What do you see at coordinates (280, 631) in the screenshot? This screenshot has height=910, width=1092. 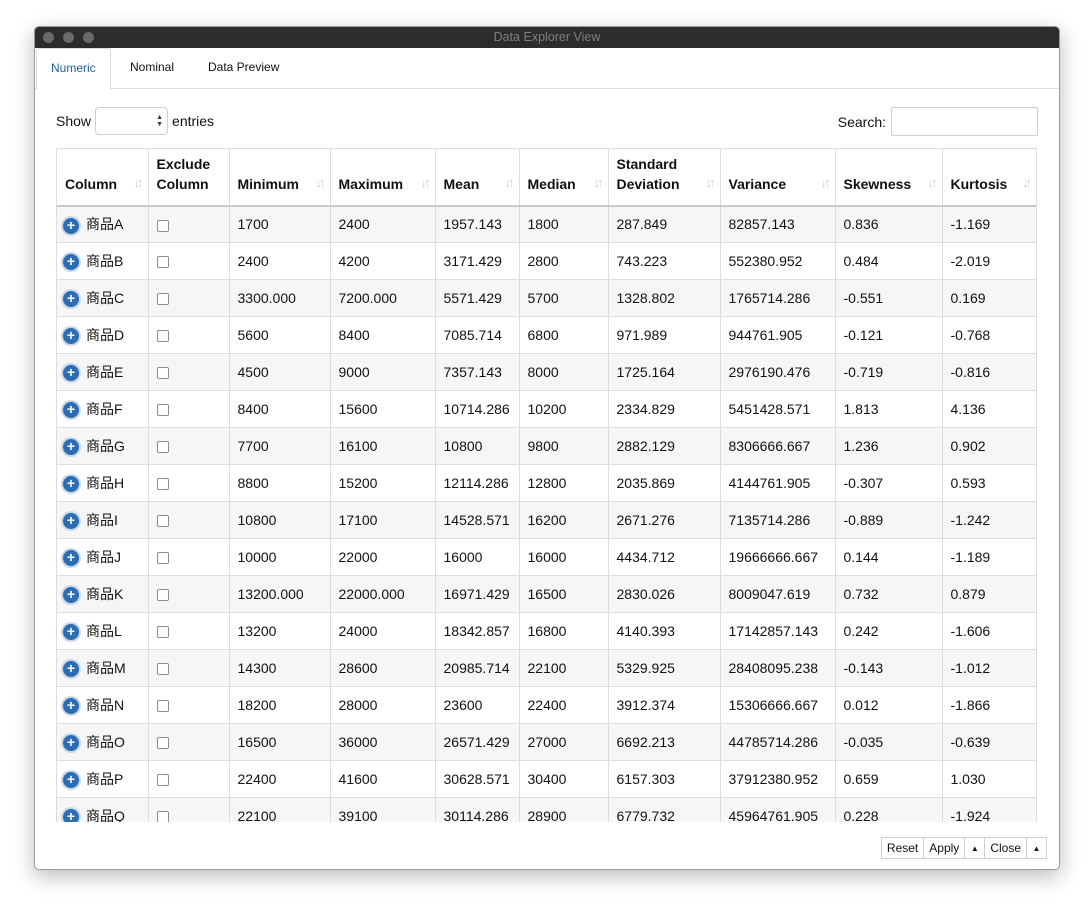 I see `table-cell: 13200` at bounding box center [280, 631].